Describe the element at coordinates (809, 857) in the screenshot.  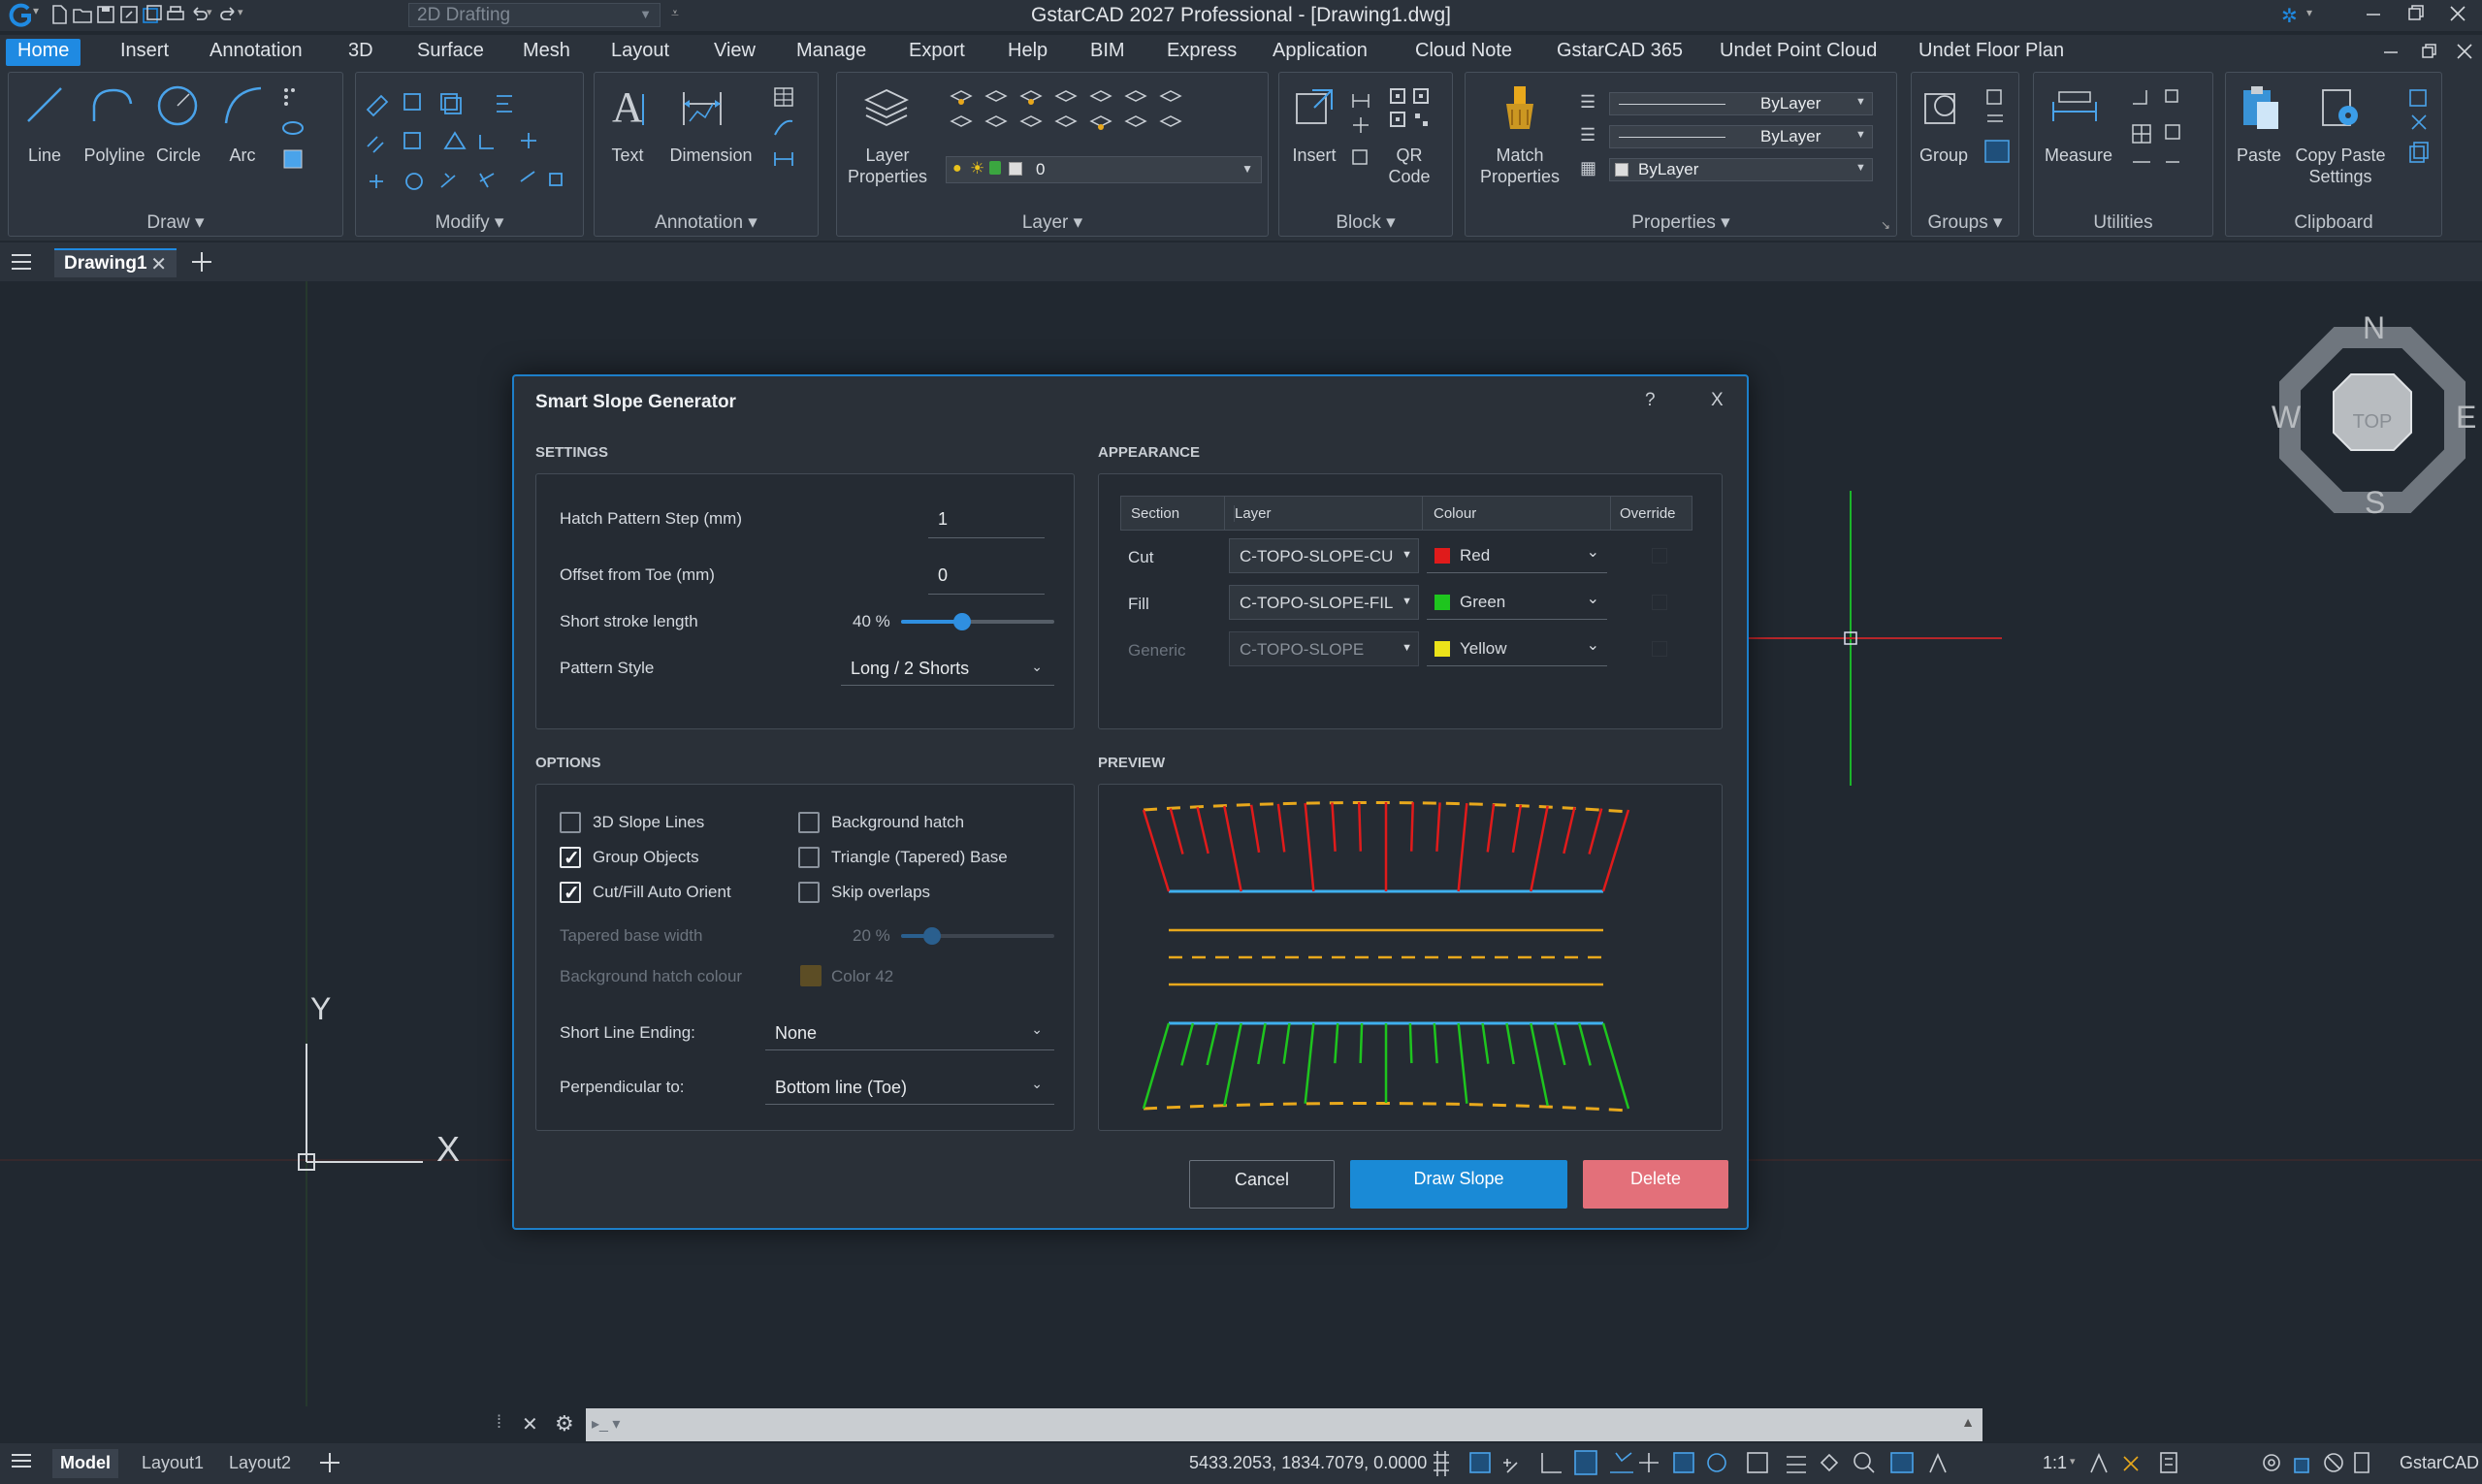
I see `tapered-base-checkbox` at that location.